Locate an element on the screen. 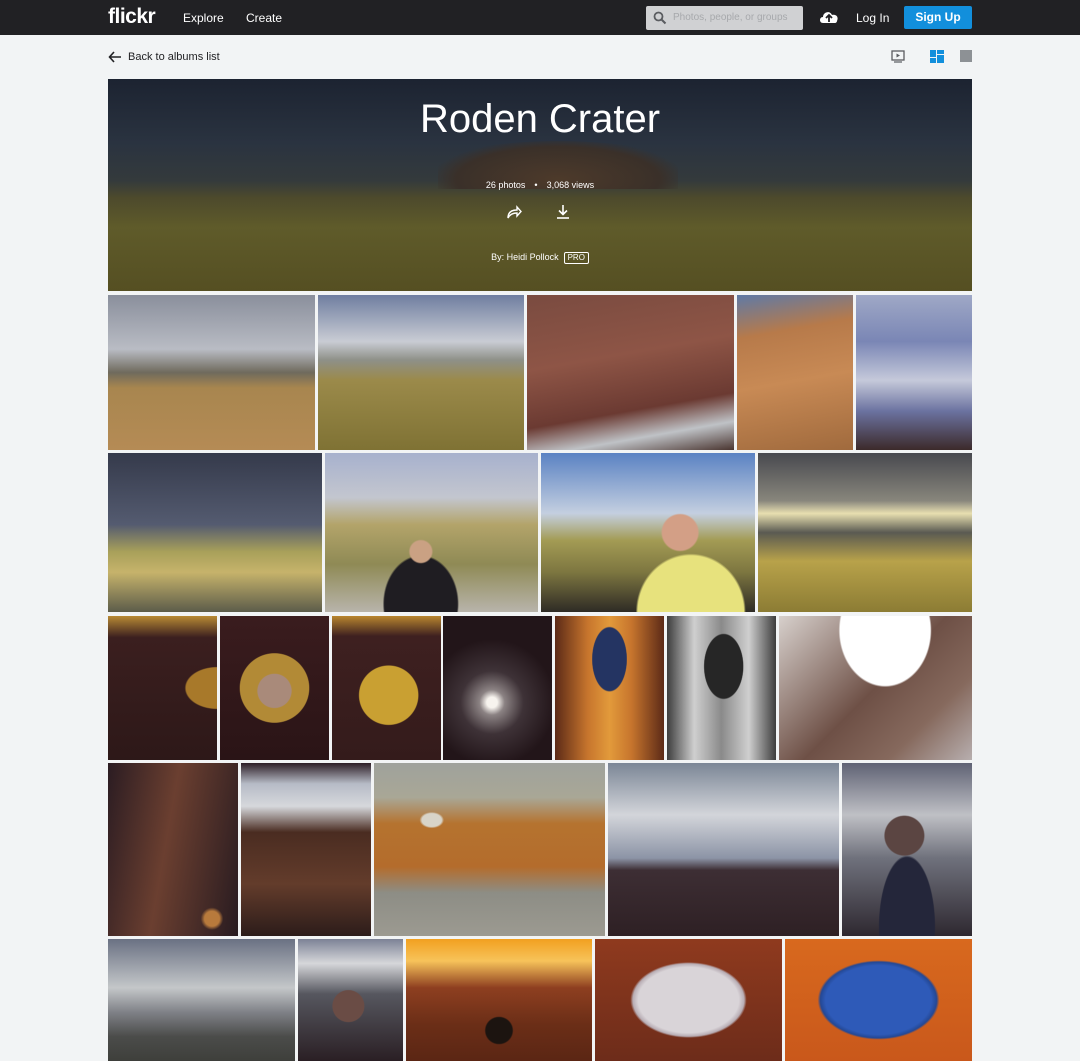  photo-tile-woman-portrait-dusk is located at coordinates (350, 1000).